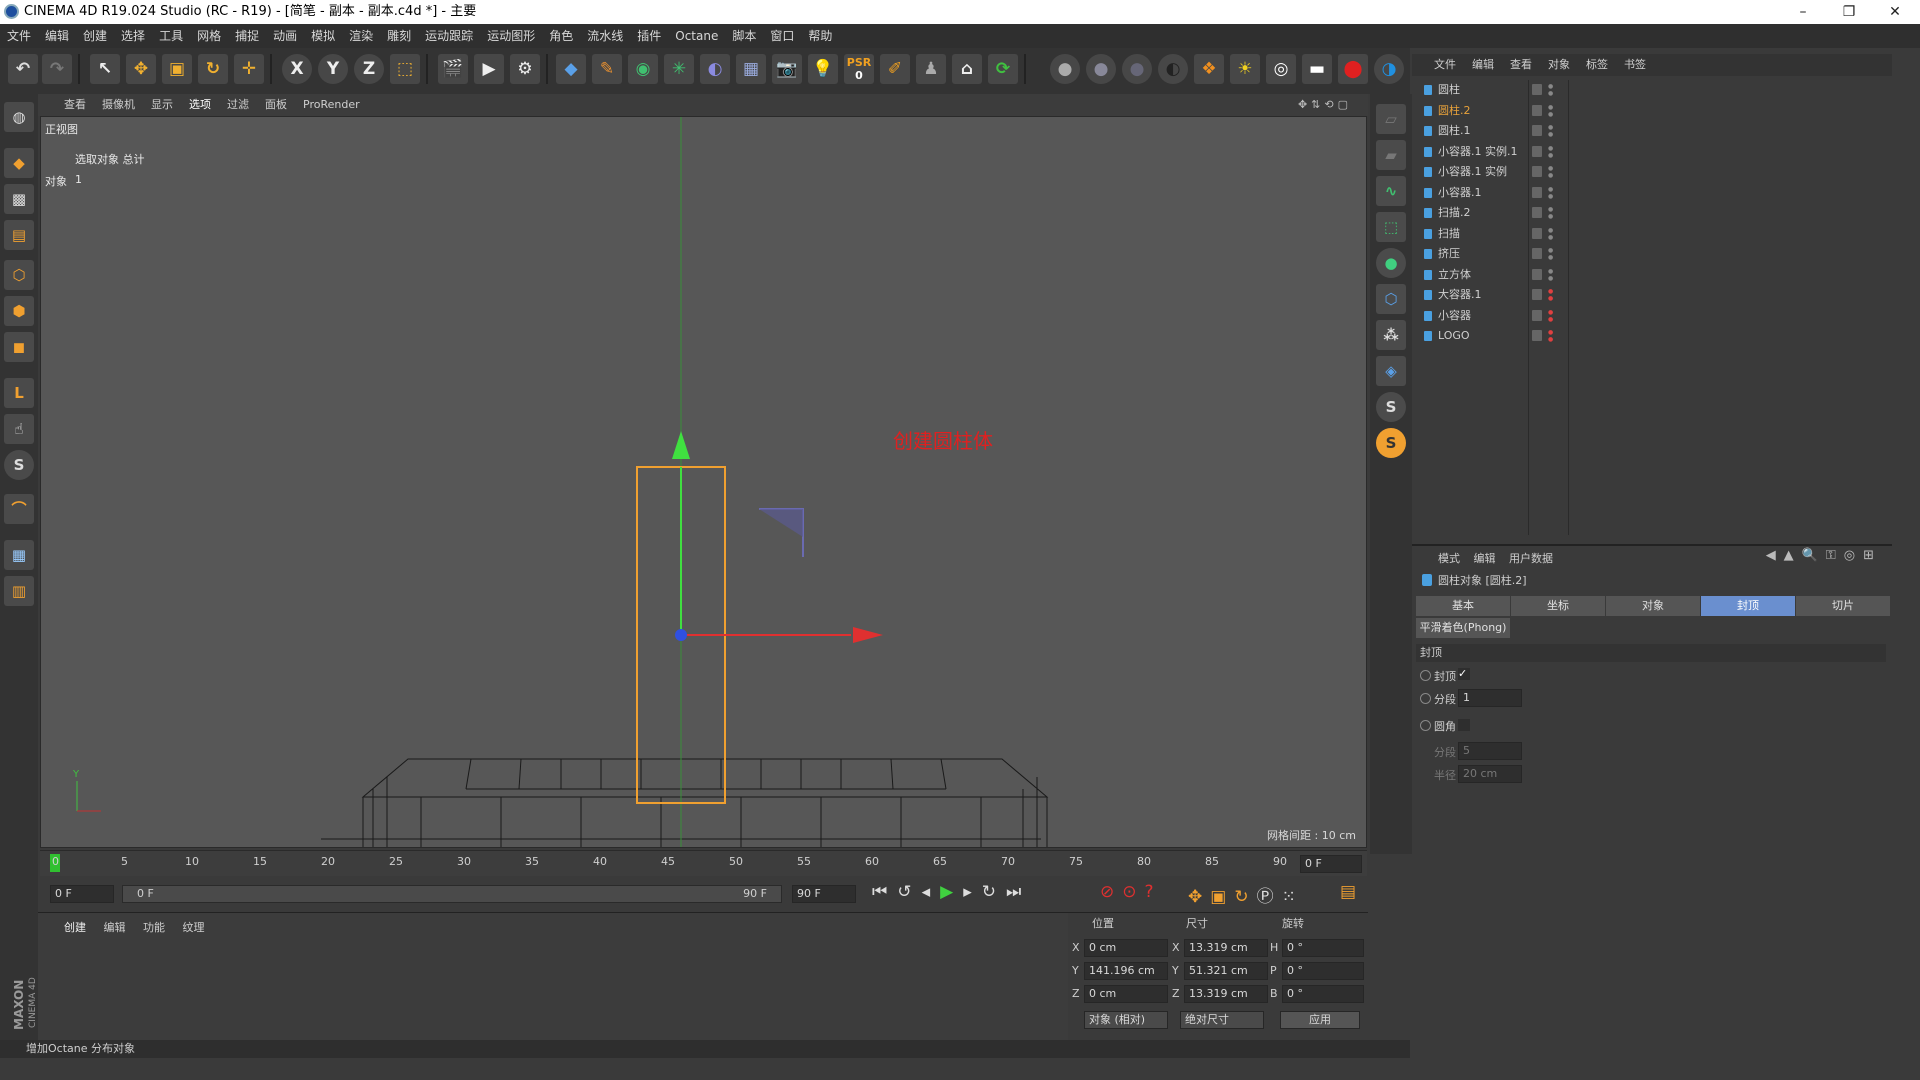 Image resolution: width=1920 pixels, height=1080 pixels. I want to click on object-row: 圆柱.2, so click(1473, 111).